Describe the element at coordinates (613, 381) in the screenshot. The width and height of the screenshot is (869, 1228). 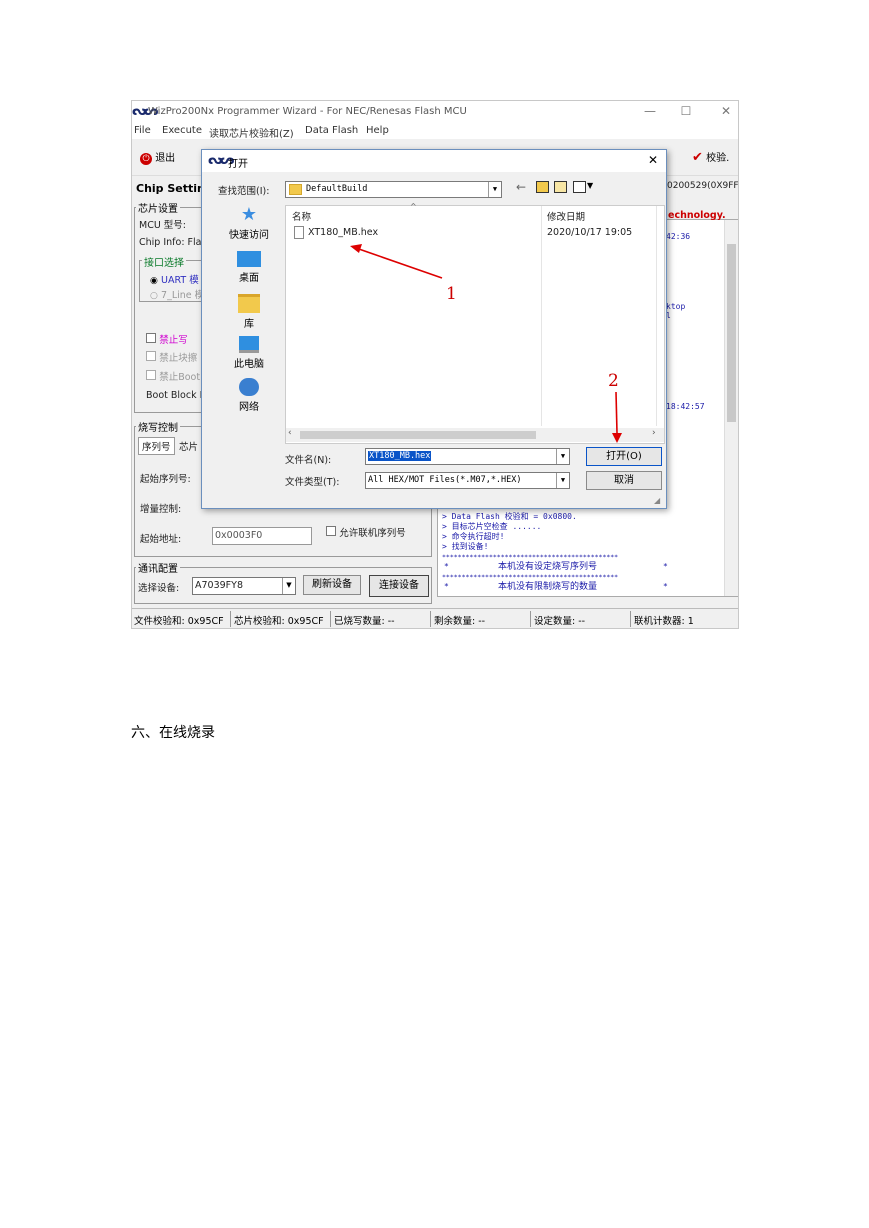
I see `annotation-number-2: 2` at that location.